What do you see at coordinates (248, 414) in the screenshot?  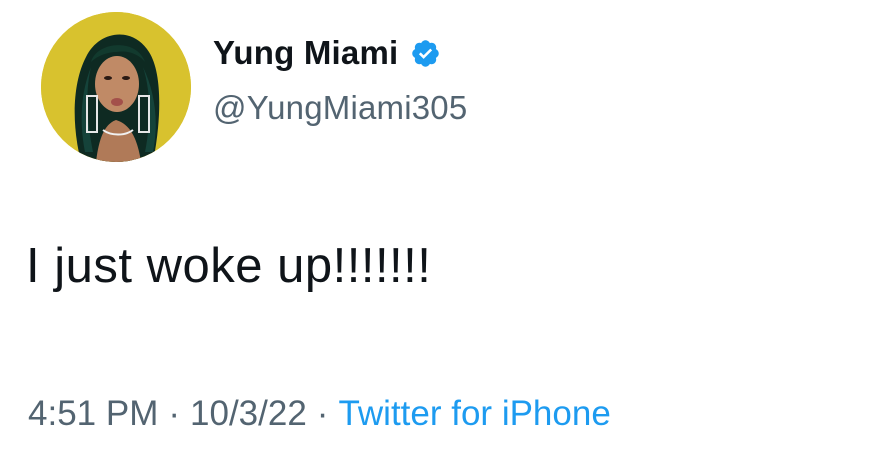 I see `tweet-date: 10/3/22` at bounding box center [248, 414].